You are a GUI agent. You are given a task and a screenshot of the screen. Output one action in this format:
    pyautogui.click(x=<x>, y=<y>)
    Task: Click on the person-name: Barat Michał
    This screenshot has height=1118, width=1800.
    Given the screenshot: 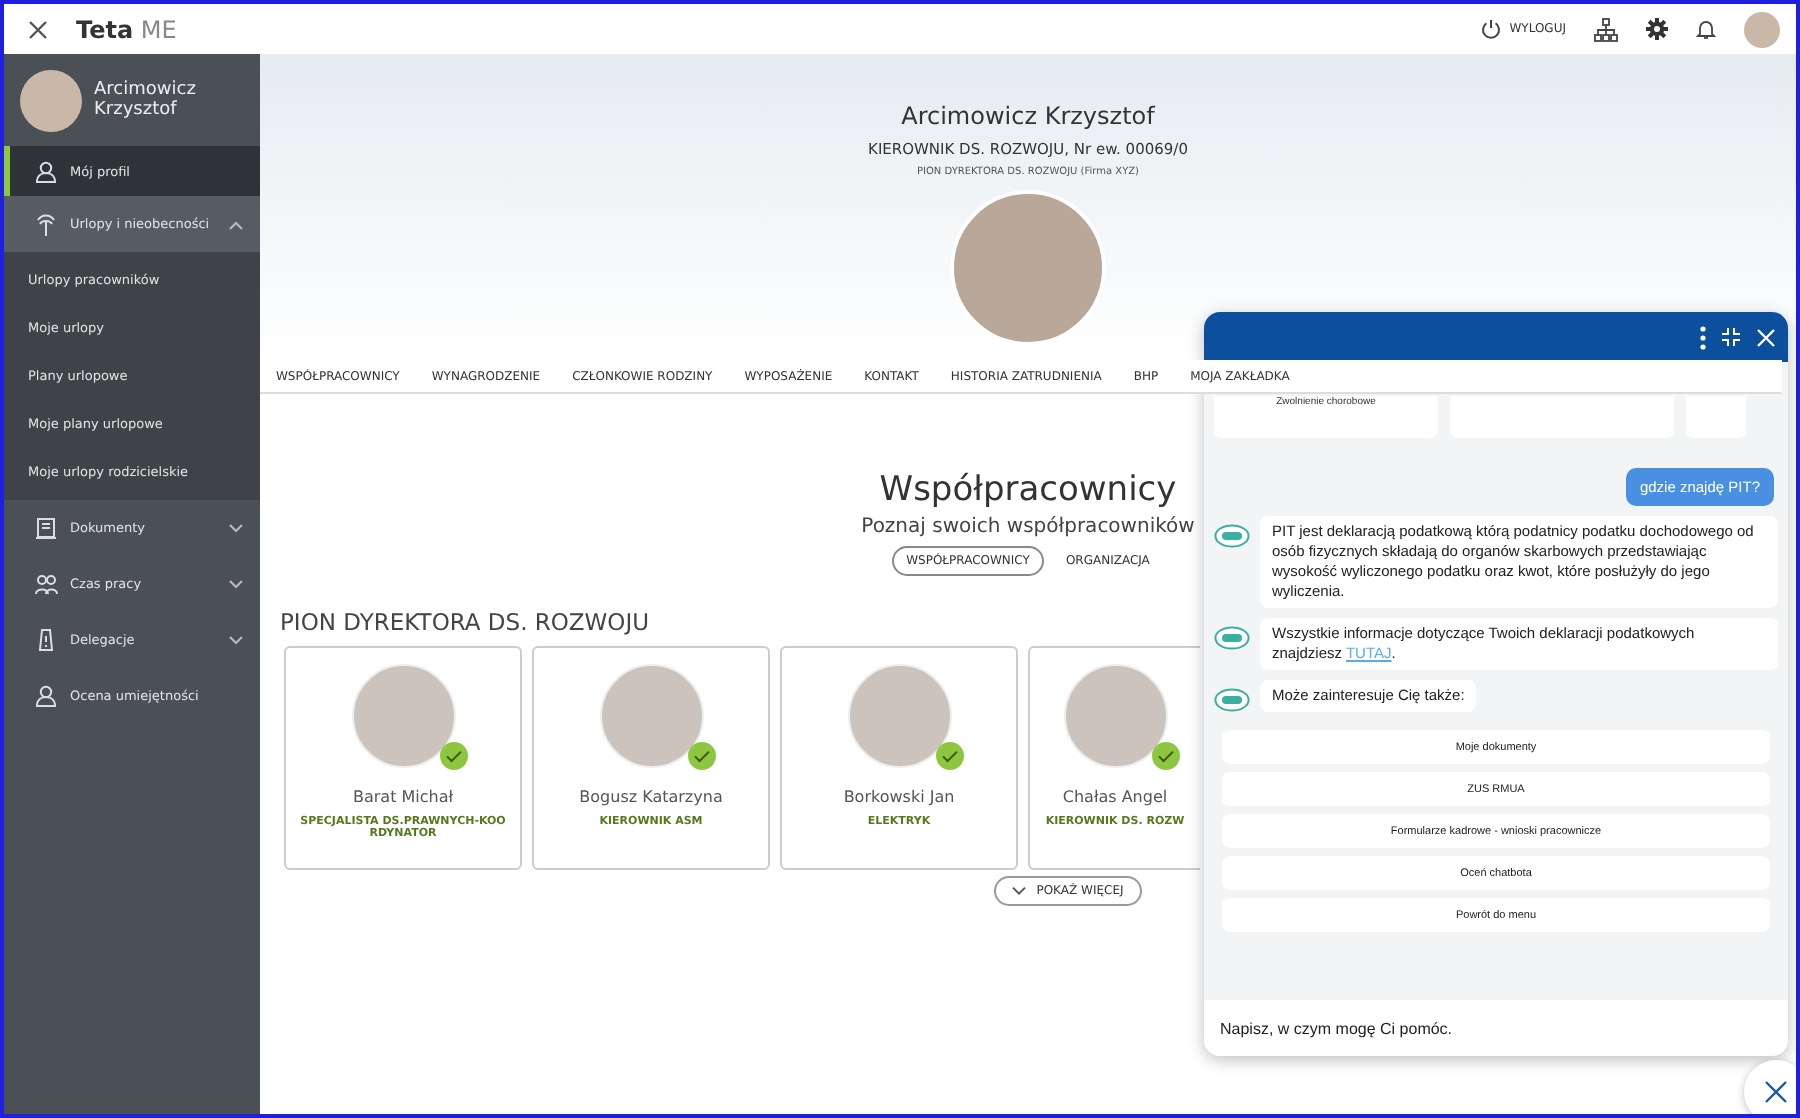 What is the action you would take?
    pyautogui.click(x=403, y=797)
    